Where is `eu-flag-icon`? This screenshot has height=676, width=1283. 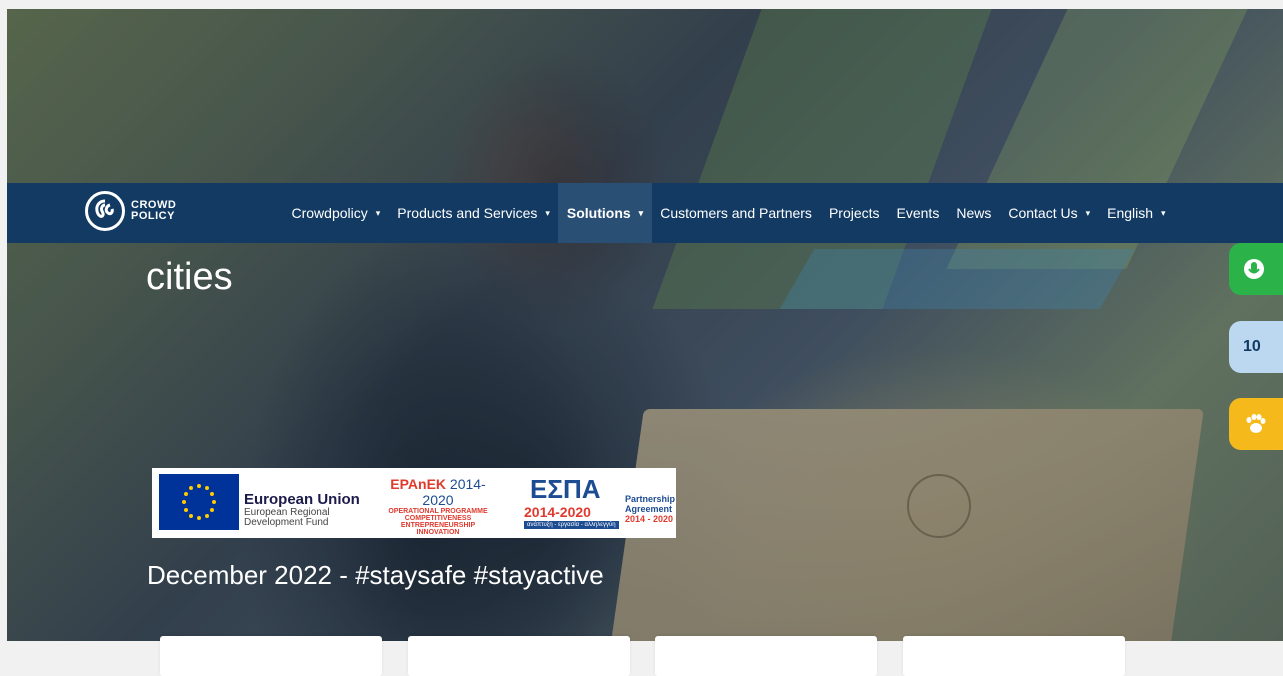 eu-flag-icon is located at coordinates (199, 502).